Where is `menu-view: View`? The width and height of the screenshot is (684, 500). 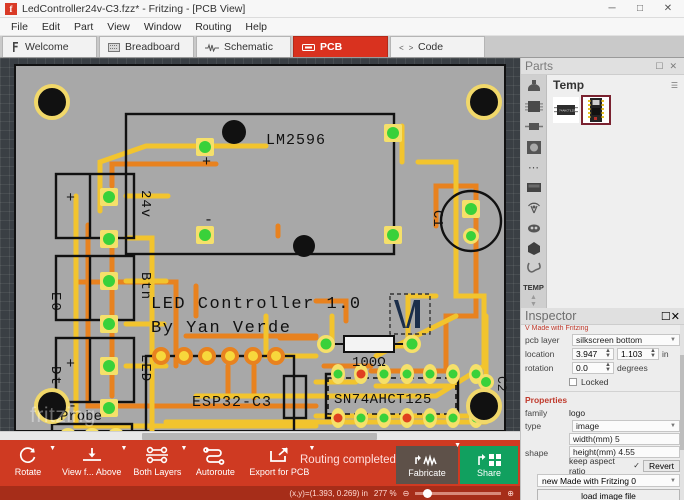
menu-view: View is located at coordinates (118, 27).